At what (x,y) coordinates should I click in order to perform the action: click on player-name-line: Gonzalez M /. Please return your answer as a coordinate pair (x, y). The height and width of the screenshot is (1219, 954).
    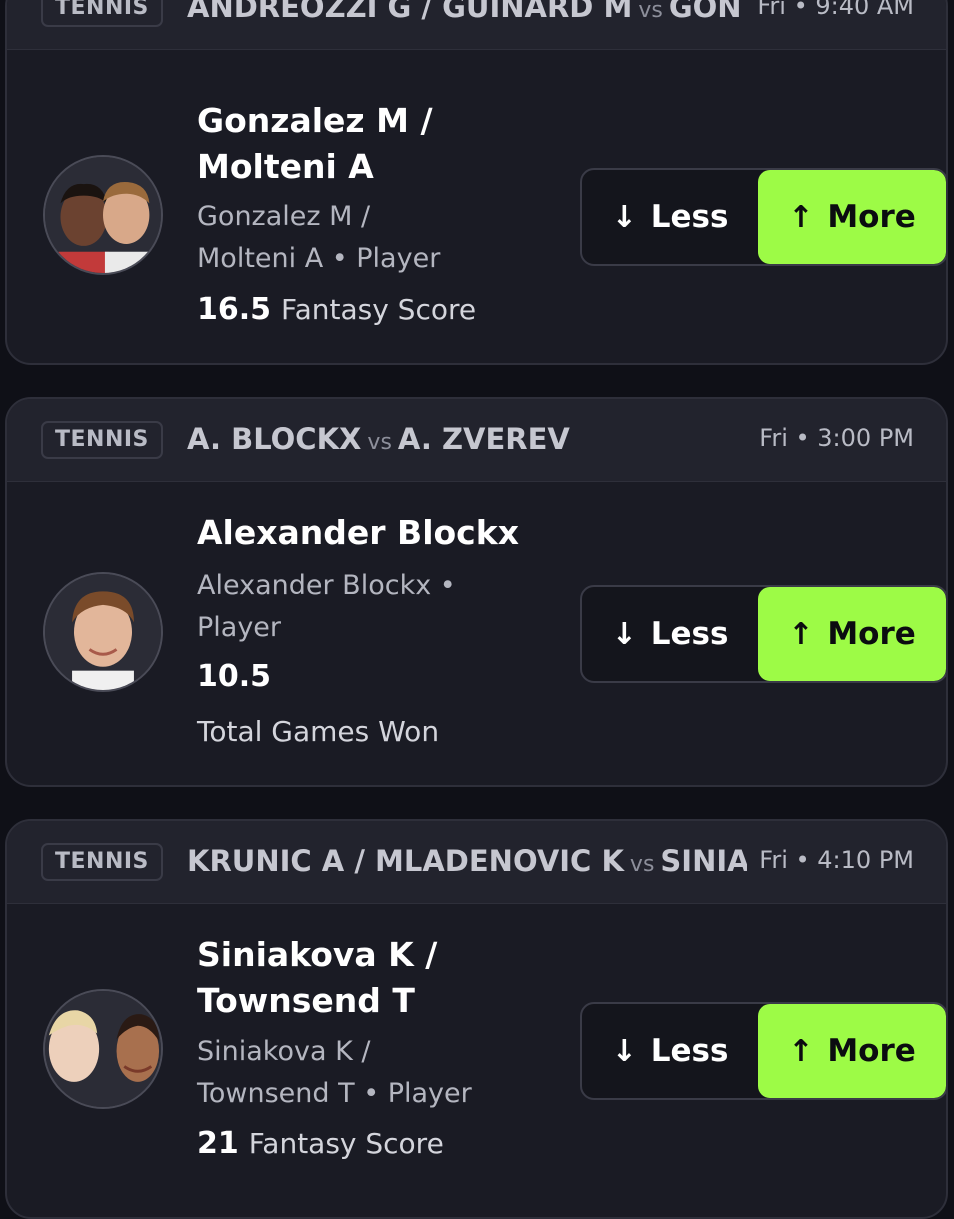
    Looking at the image, I should click on (315, 120).